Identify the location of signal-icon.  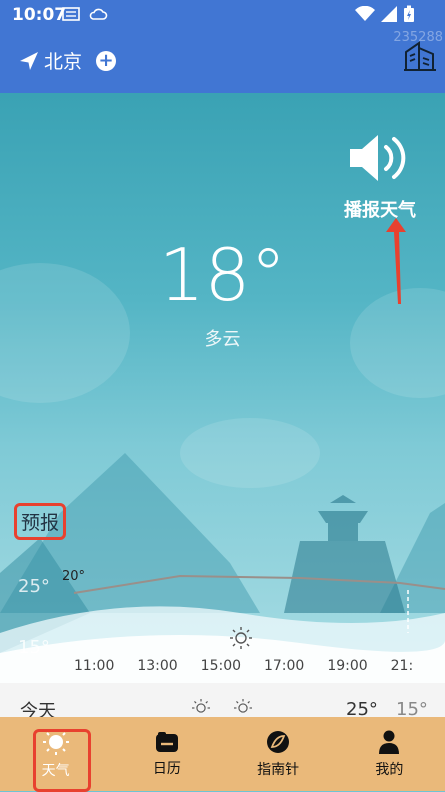
(389, 14).